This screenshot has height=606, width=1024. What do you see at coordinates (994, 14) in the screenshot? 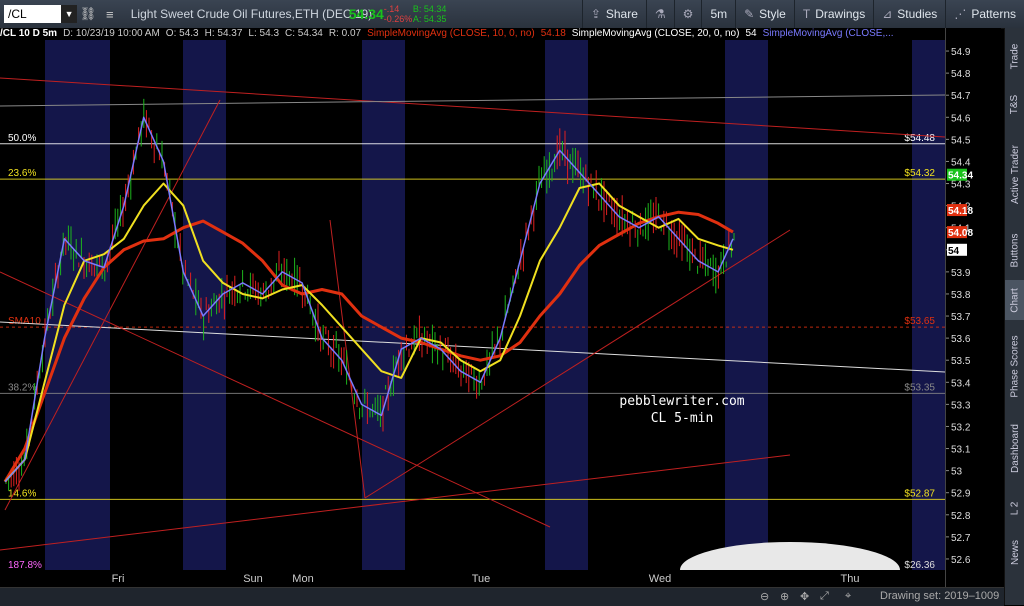
I see `patterns-label: Patterns` at bounding box center [994, 14].